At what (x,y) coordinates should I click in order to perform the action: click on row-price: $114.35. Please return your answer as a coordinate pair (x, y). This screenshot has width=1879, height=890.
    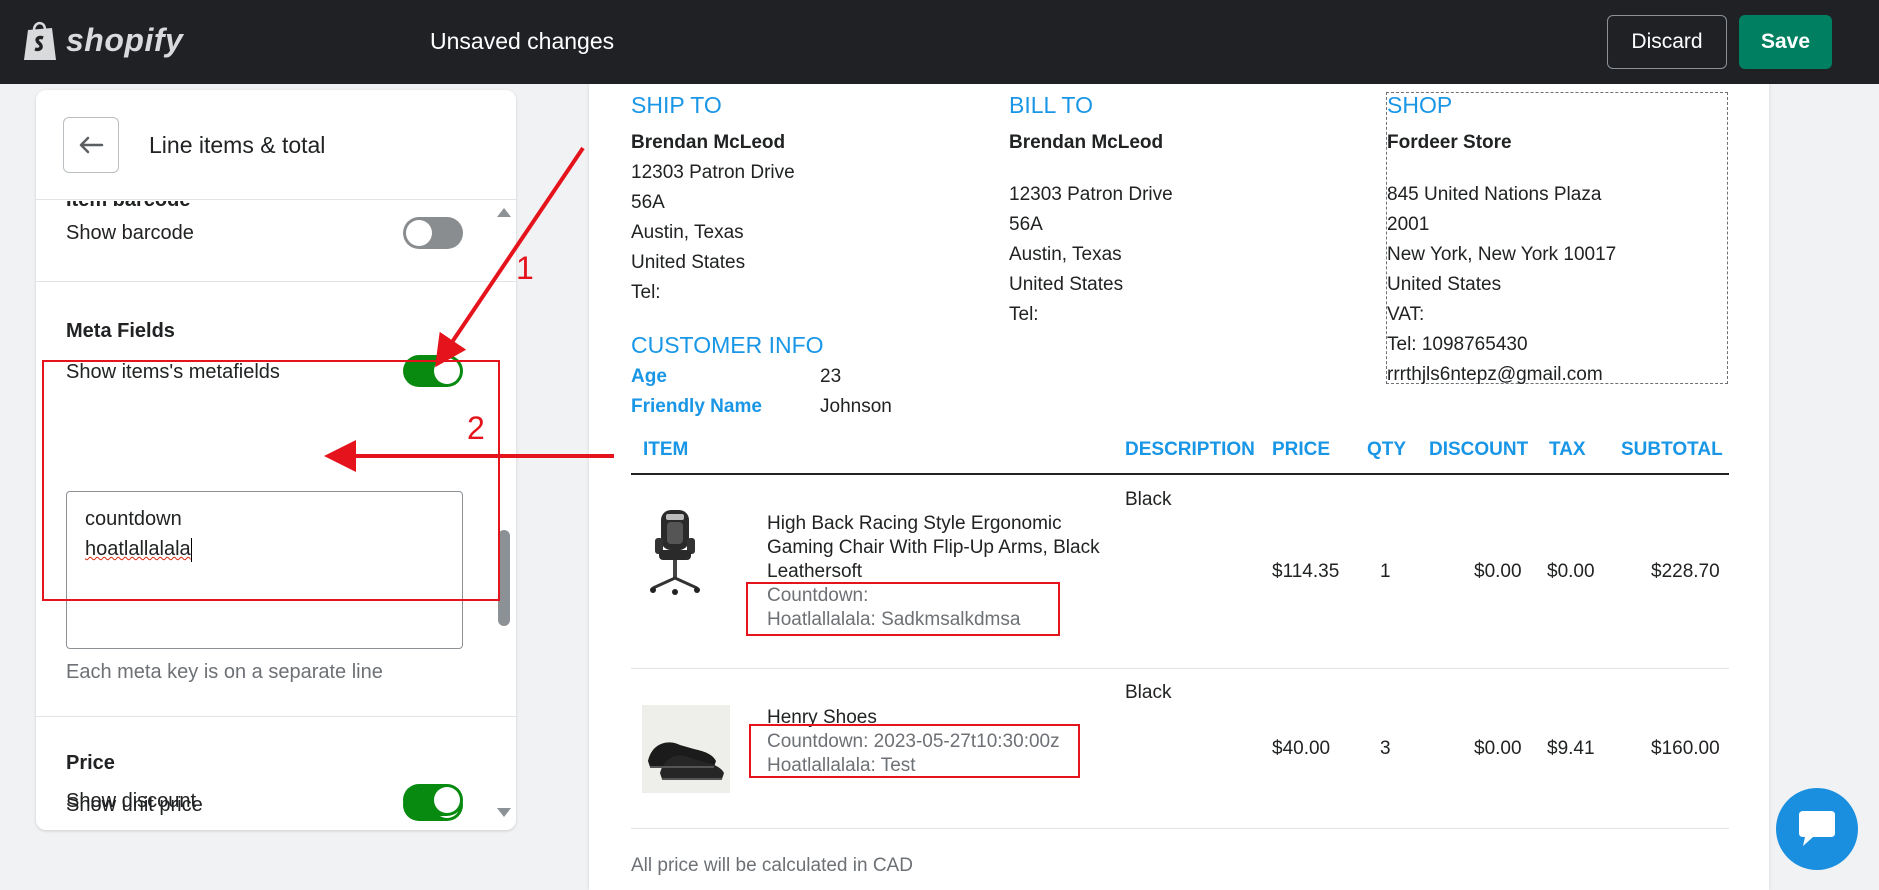
    Looking at the image, I should click on (1306, 571).